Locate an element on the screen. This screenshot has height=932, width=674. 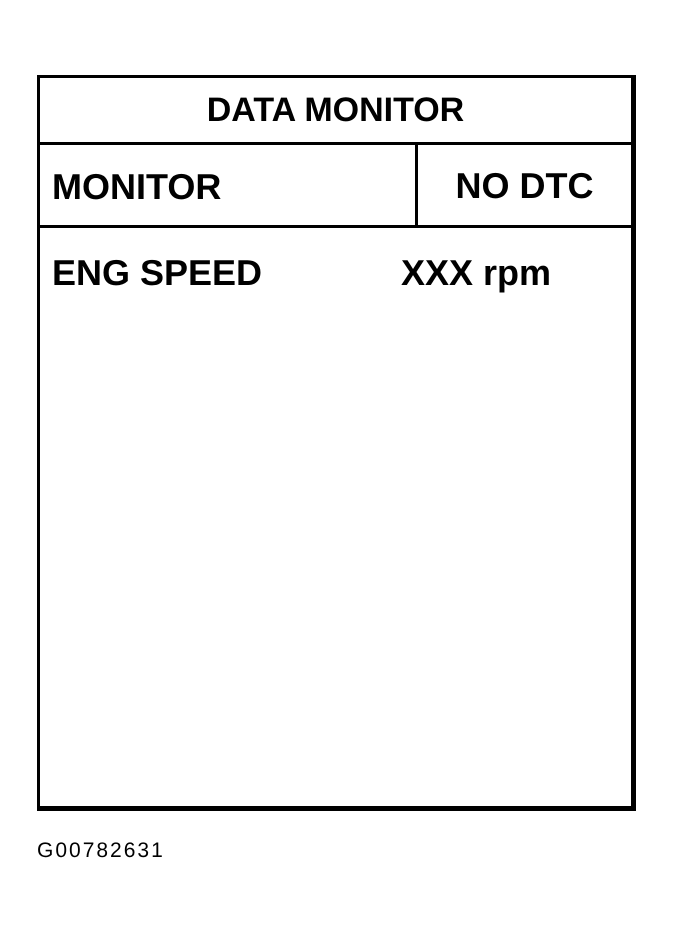
figure-id: G00782631 is located at coordinates (101, 850).